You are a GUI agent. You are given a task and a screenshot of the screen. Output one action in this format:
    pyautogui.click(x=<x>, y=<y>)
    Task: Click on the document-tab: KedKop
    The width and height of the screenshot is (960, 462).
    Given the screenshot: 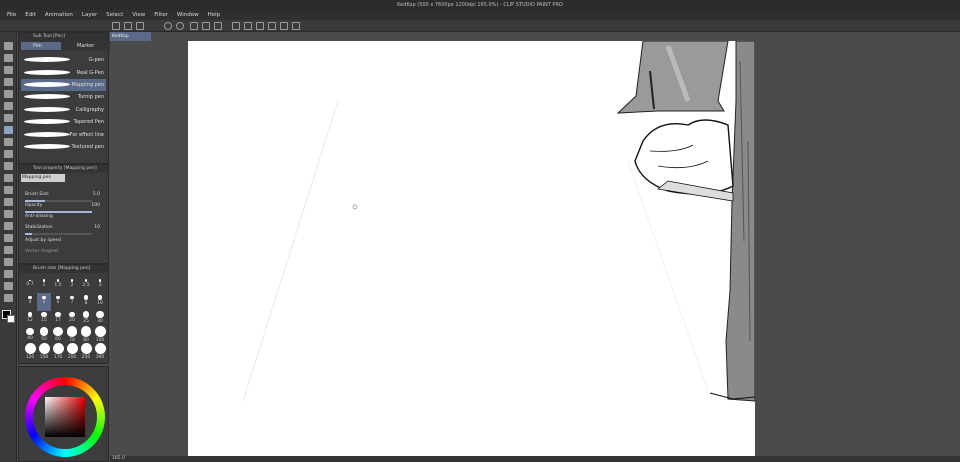 What is the action you would take?
    pyautogui.click(x=130, y=36)
    